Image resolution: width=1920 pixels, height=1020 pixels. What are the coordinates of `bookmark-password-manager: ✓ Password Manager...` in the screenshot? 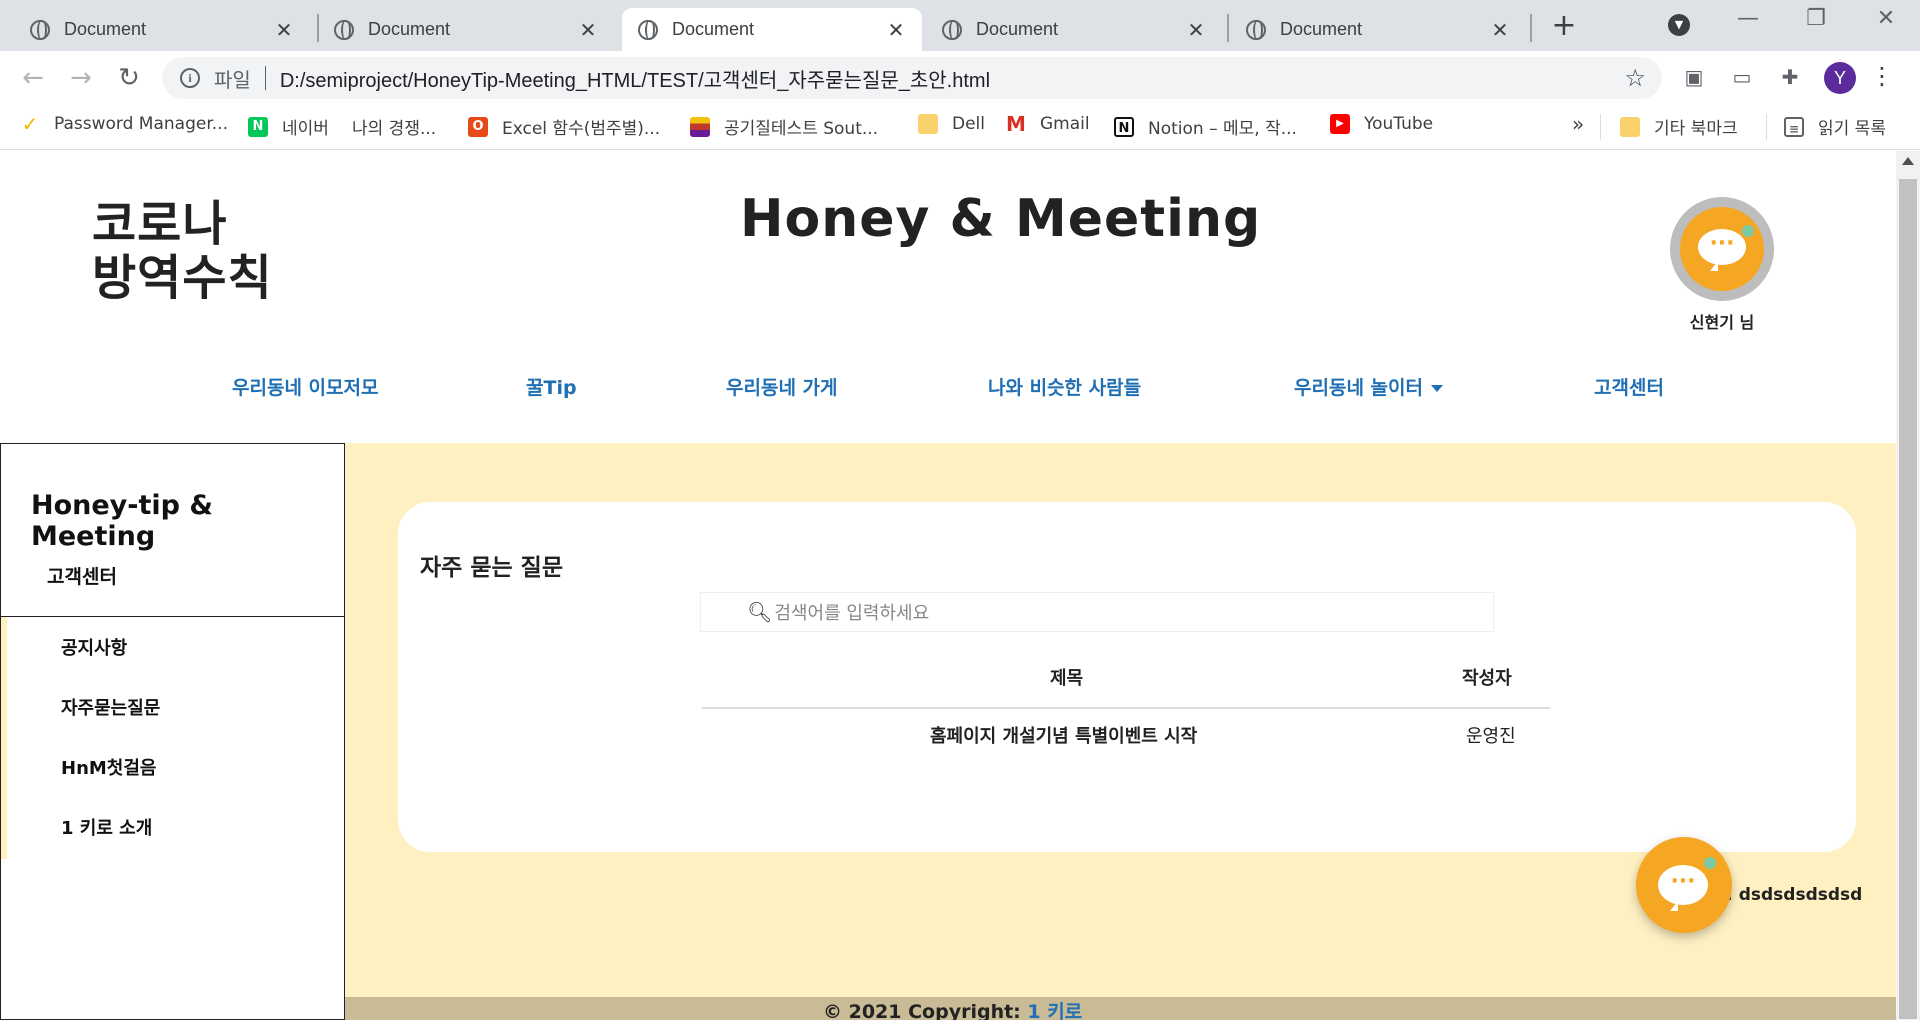 It's located at (124, 124).